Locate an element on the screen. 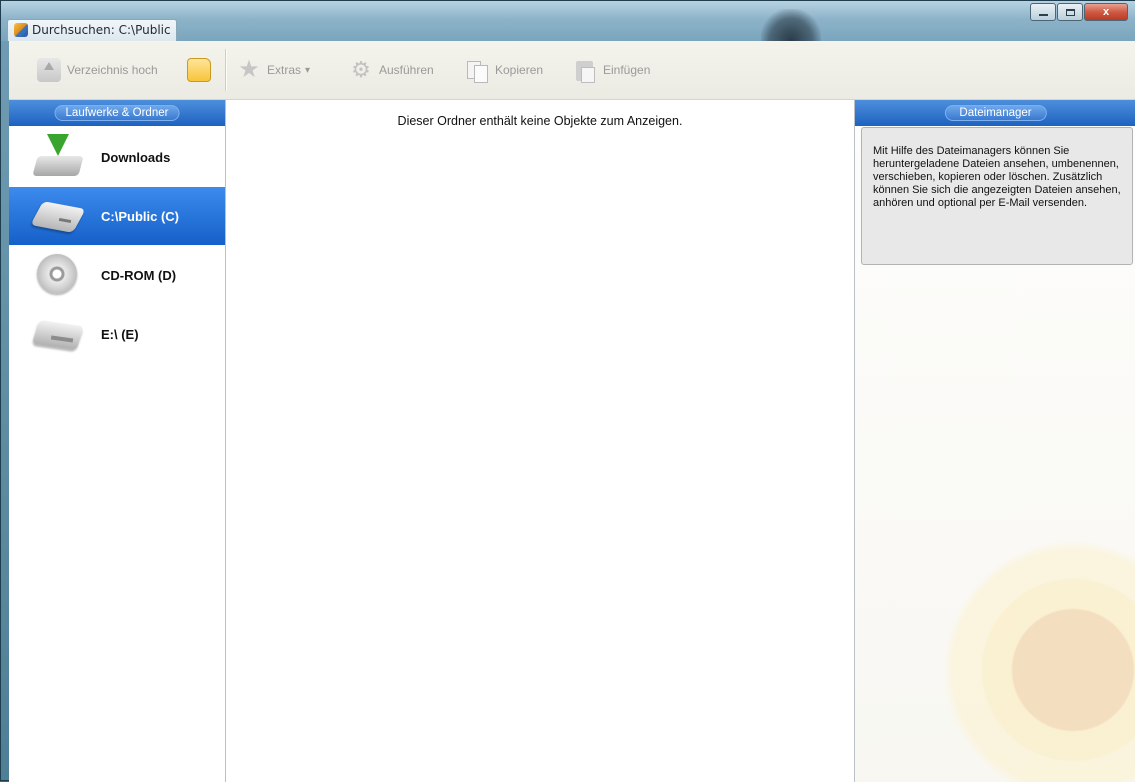 This screenshot has width=1135, height=782. run-label: Ausführen is located at coordinates (406, 70).